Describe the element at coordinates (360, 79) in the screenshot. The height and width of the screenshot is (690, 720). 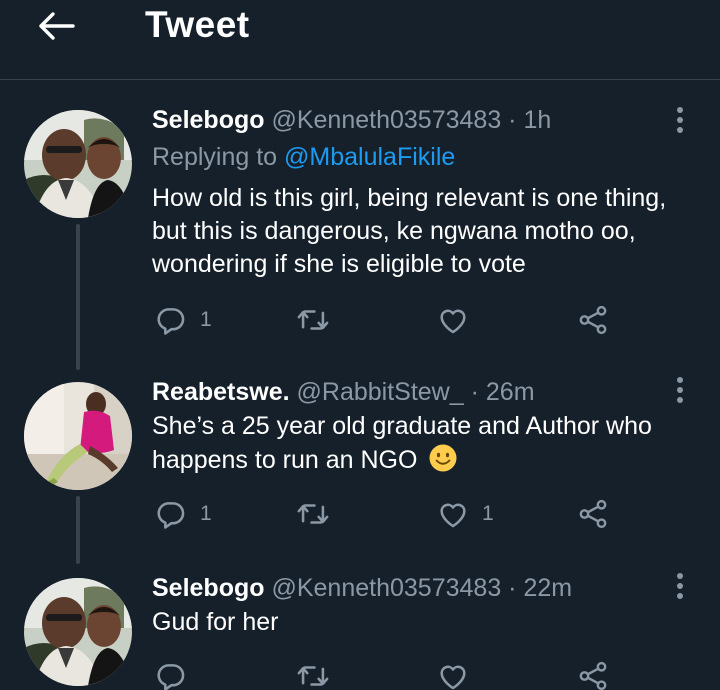
I see `header-divider` at that location.